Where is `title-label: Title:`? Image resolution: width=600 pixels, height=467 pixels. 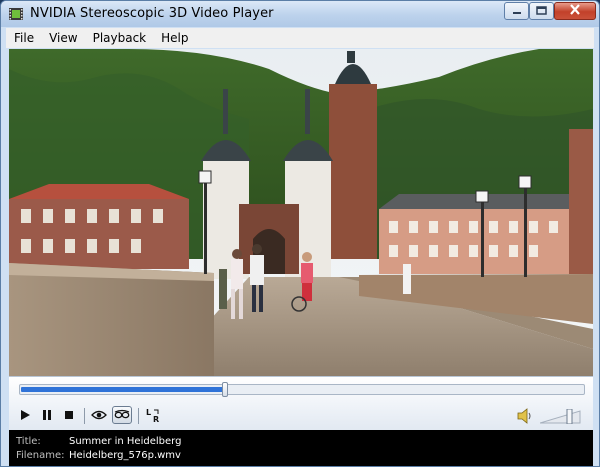
title-label: Title: is located at coordinates (28, 441).